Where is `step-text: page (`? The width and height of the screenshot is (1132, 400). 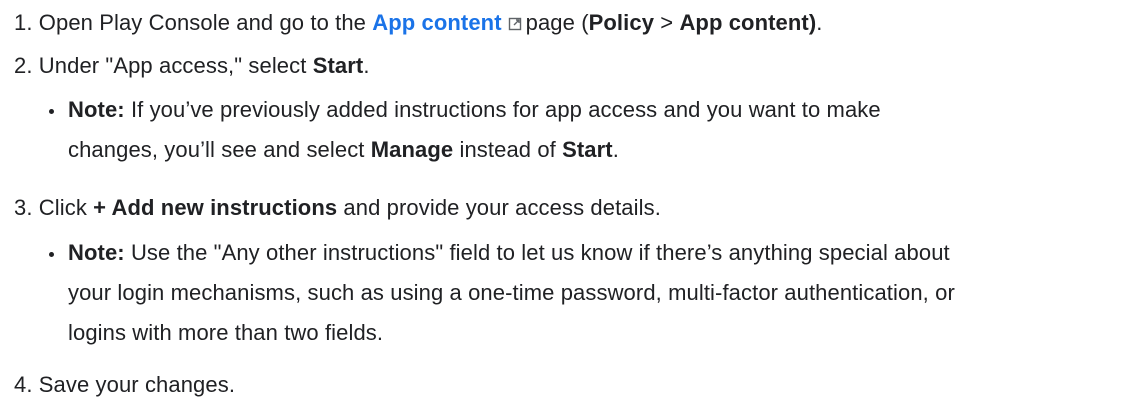 step-text: page ( is located at coordinates (557, 22).